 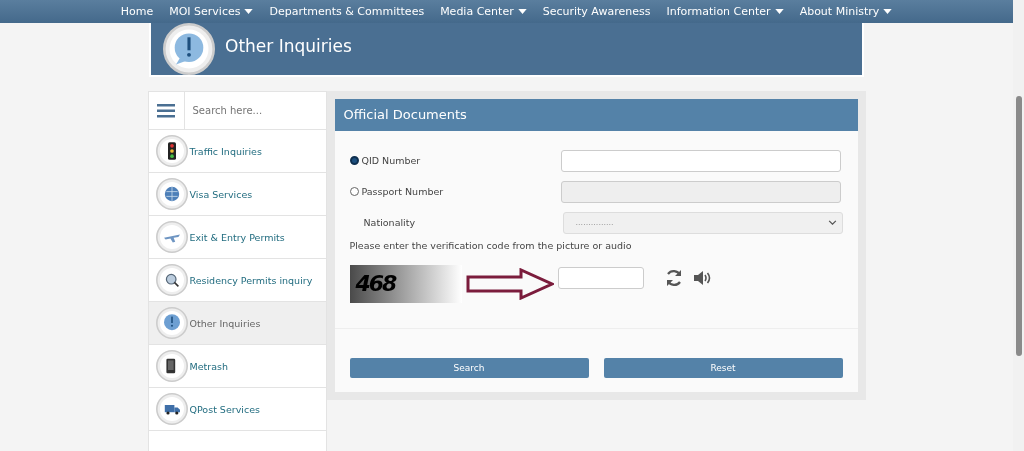 I want to click on nav-link: About Ministry, so click(x=846, y=11).